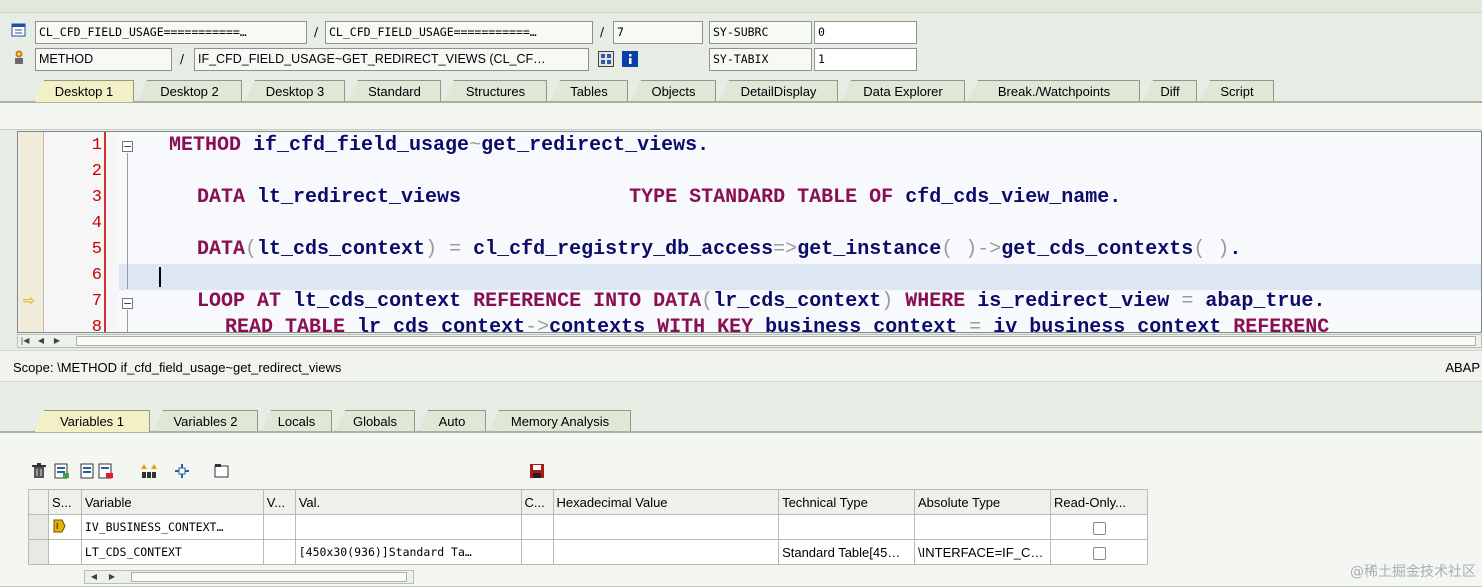 The height and width of the screenshot is (587, 1482). Describe the element at coordinates (38, 502) in the screenshot. I see `row-selector-header` at that location.